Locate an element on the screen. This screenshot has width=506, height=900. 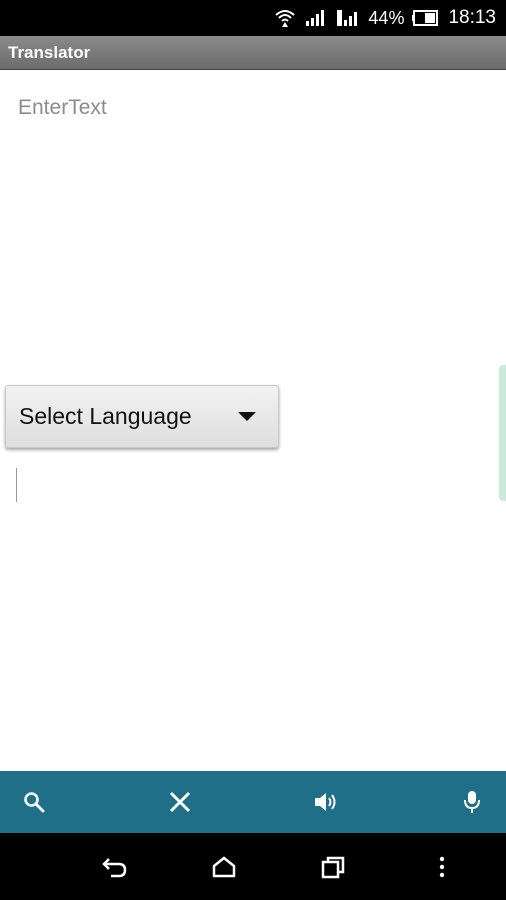
signal-2-icon is located at coordinates (348, 18).